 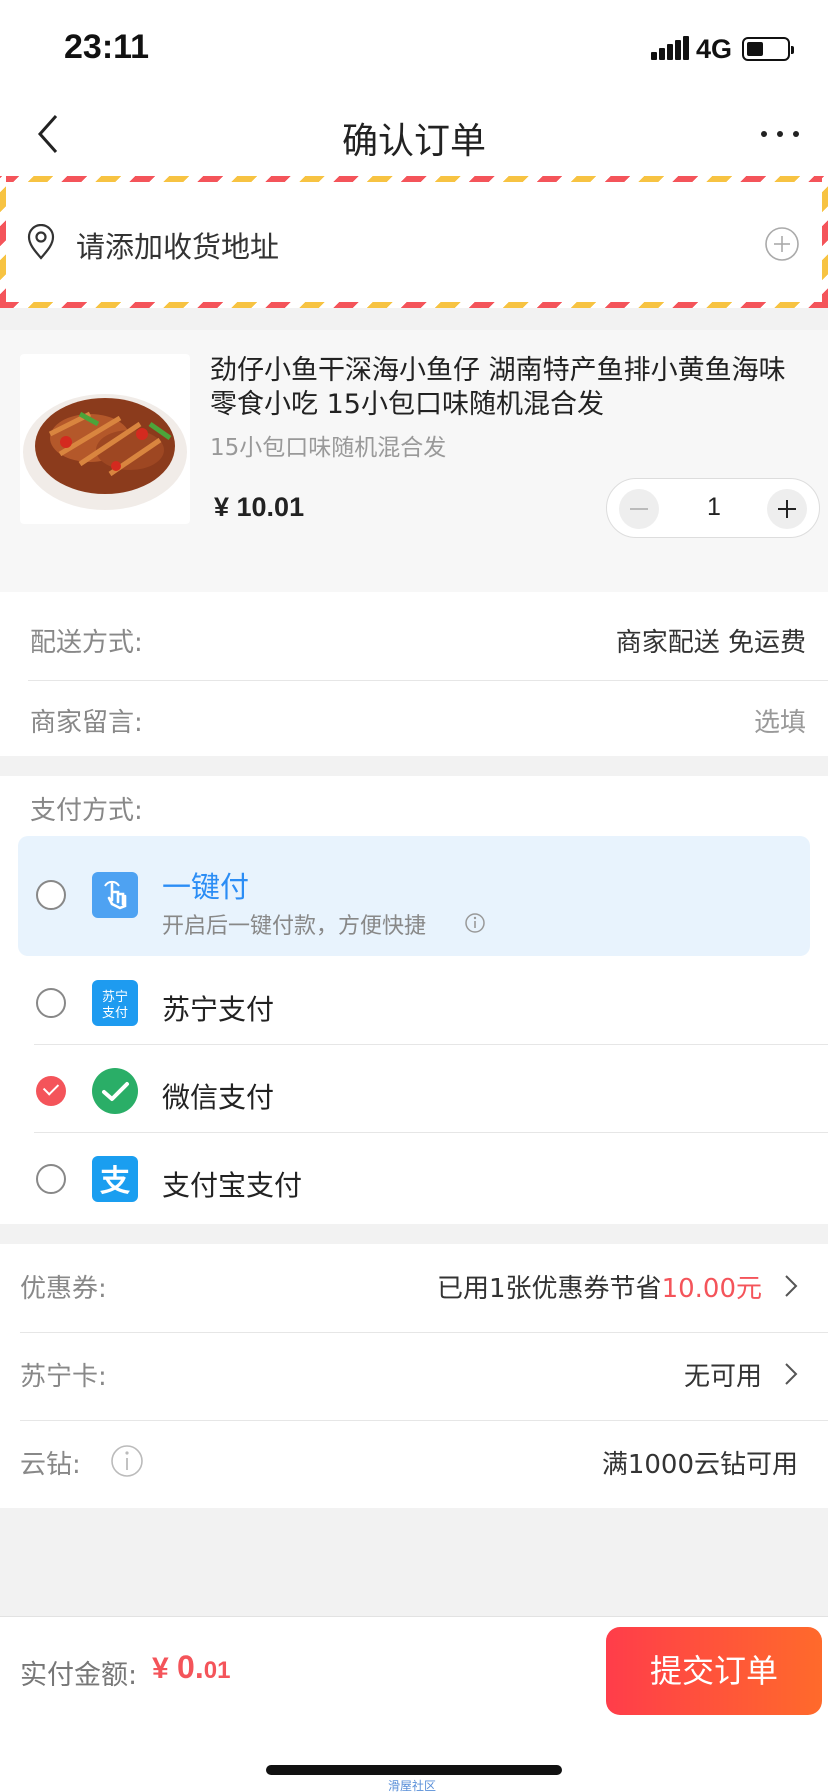 I want to click on delivery-method-value: 商家配送 免运费, so click(x=710, y=643).